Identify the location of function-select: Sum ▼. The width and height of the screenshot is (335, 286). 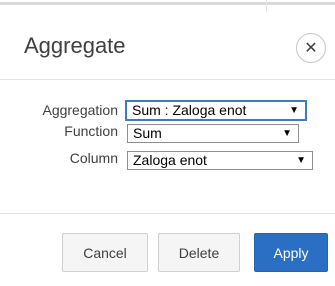
(213, 133).